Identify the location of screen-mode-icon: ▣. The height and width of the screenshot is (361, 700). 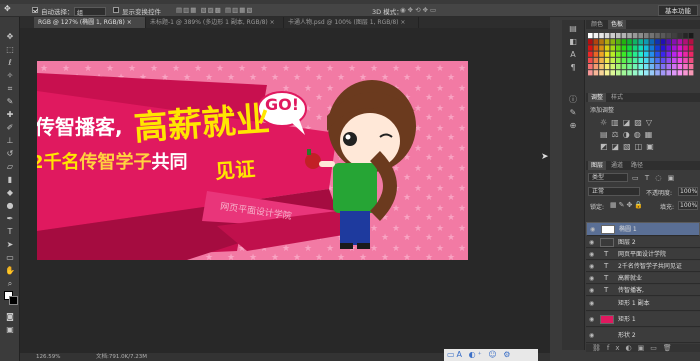
(10, 329).